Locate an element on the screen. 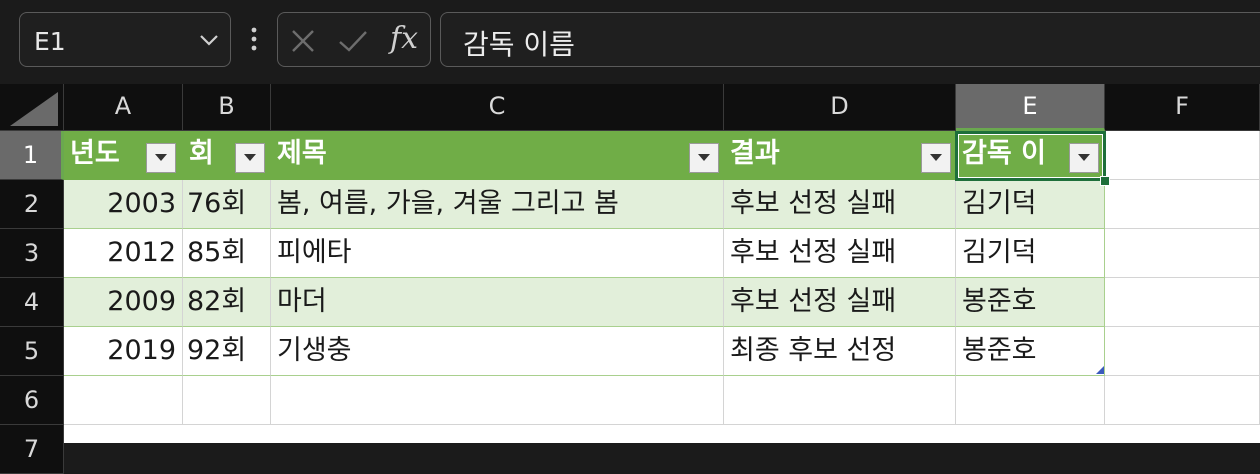  row-header-4: 4 is located at coordinates (32, 302).